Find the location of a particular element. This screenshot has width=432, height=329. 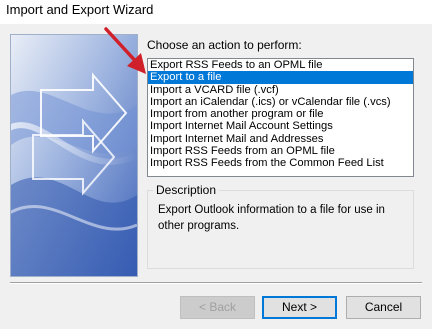

list-item-import-another-program: Import from another program or file is located at coordinates (280, 114).